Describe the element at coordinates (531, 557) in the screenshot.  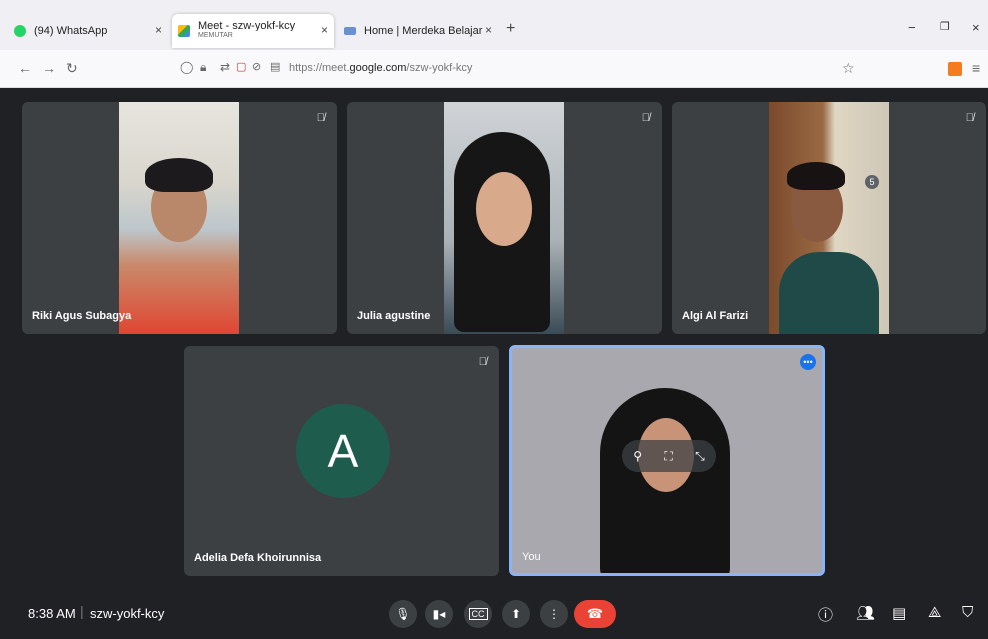
I see `participant-name: You` at that location.